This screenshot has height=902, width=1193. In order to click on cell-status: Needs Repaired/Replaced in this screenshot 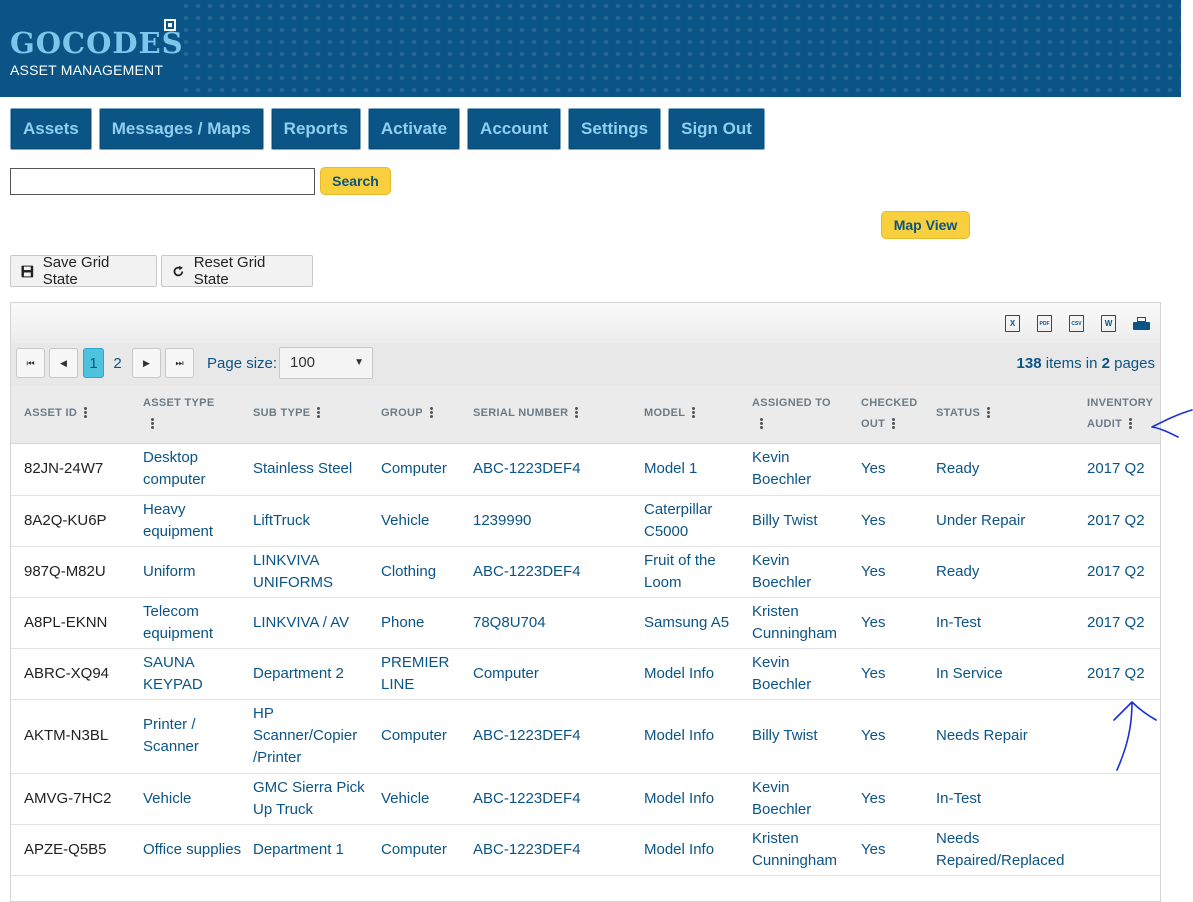, I will do `click(1008, 849)`.